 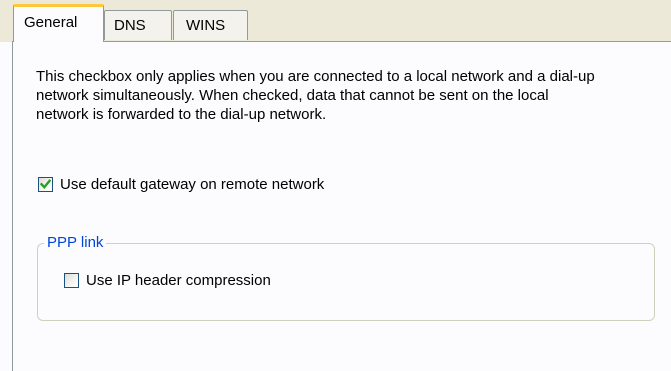 What do you see at coordinates (178, 280) in the screenshot?
I see `ip-header-compression-label: Use IP header compression` at bounding box center [178, 280].